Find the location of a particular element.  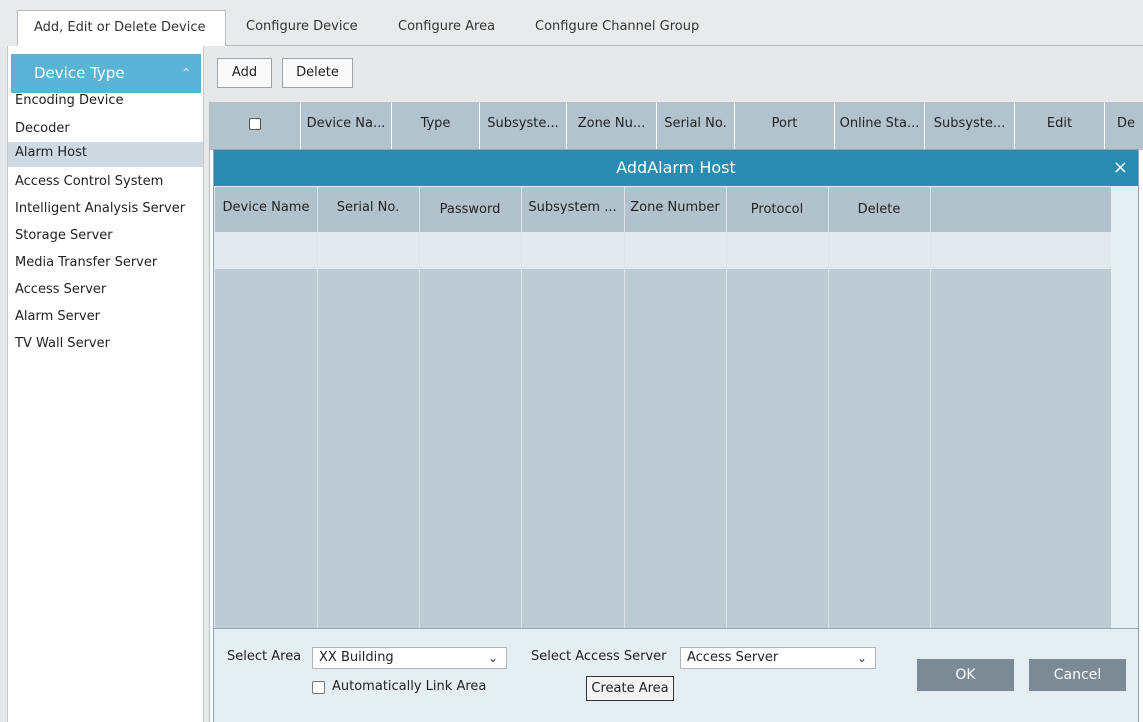

col-delete: Delete is located at coordinates (879, 209).